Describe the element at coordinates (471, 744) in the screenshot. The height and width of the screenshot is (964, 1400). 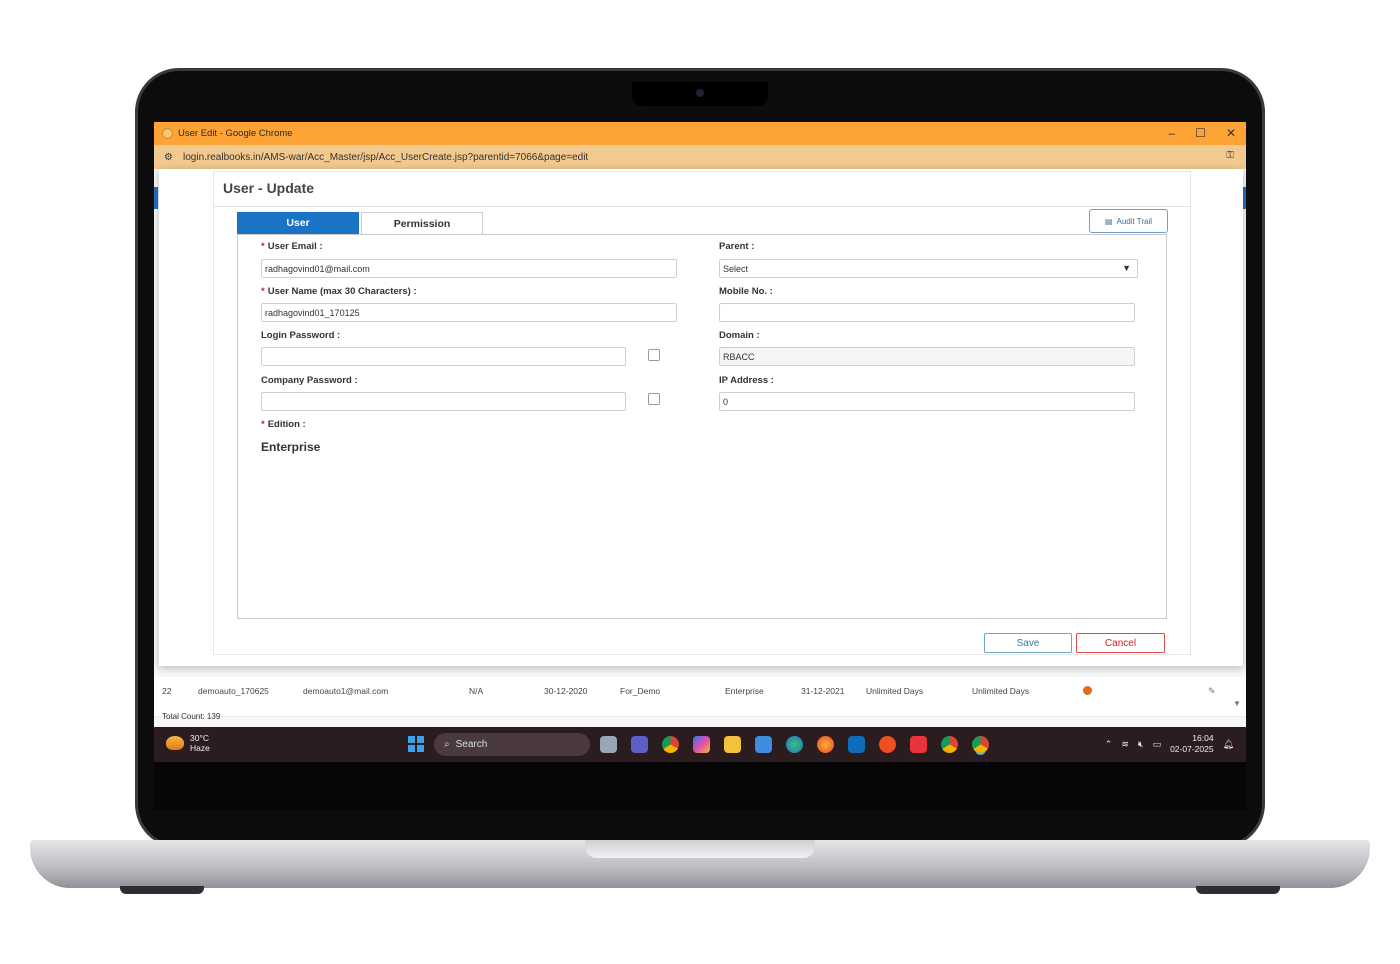
I see `search-label: Search` at that location.